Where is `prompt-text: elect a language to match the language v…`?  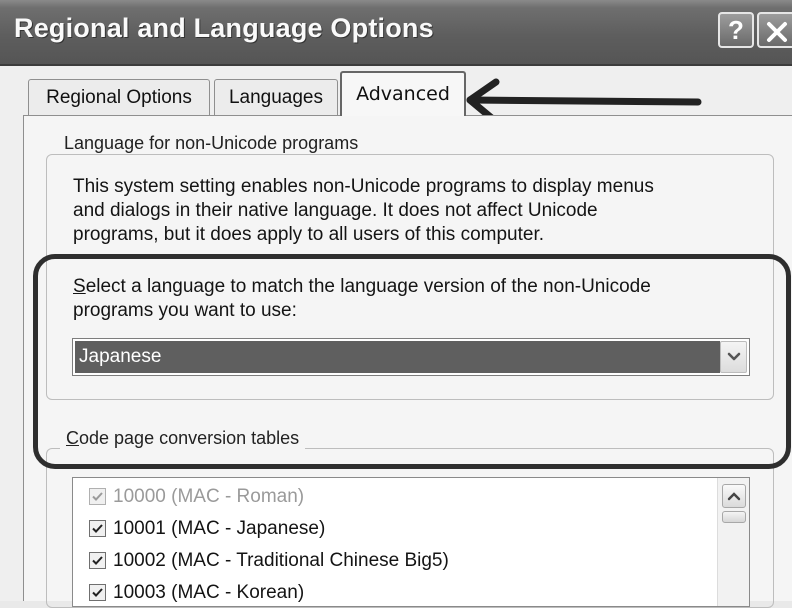
prompt-text: elect a language to match the language v… is located at coordinates (368, 286).